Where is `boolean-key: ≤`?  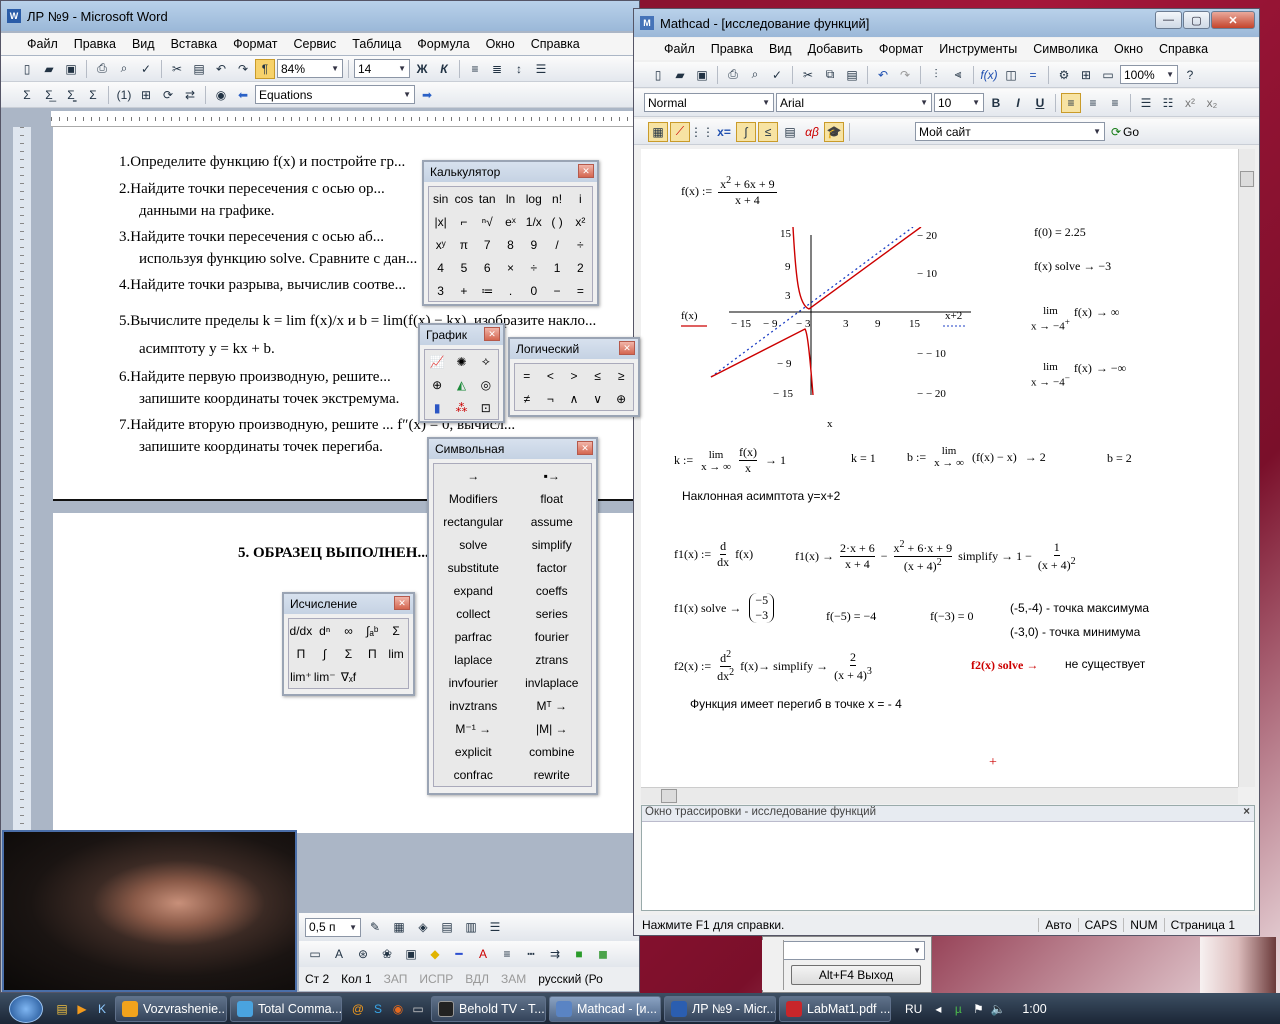
boolean-key: ≤ is located at coordinates (598, 375).